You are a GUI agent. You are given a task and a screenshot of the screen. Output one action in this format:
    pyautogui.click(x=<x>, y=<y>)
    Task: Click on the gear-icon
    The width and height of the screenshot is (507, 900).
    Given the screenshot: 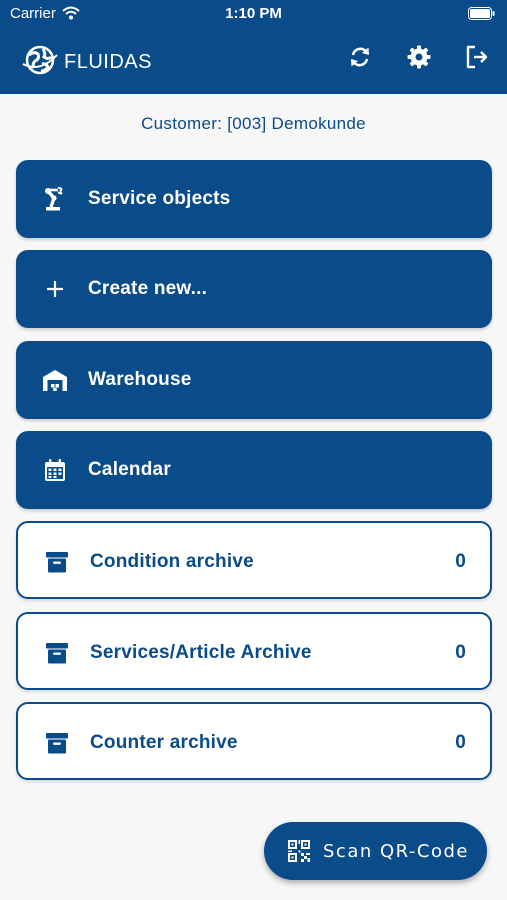 What is the action you would take?
    pyautogui.click(x=419, y=59)
    